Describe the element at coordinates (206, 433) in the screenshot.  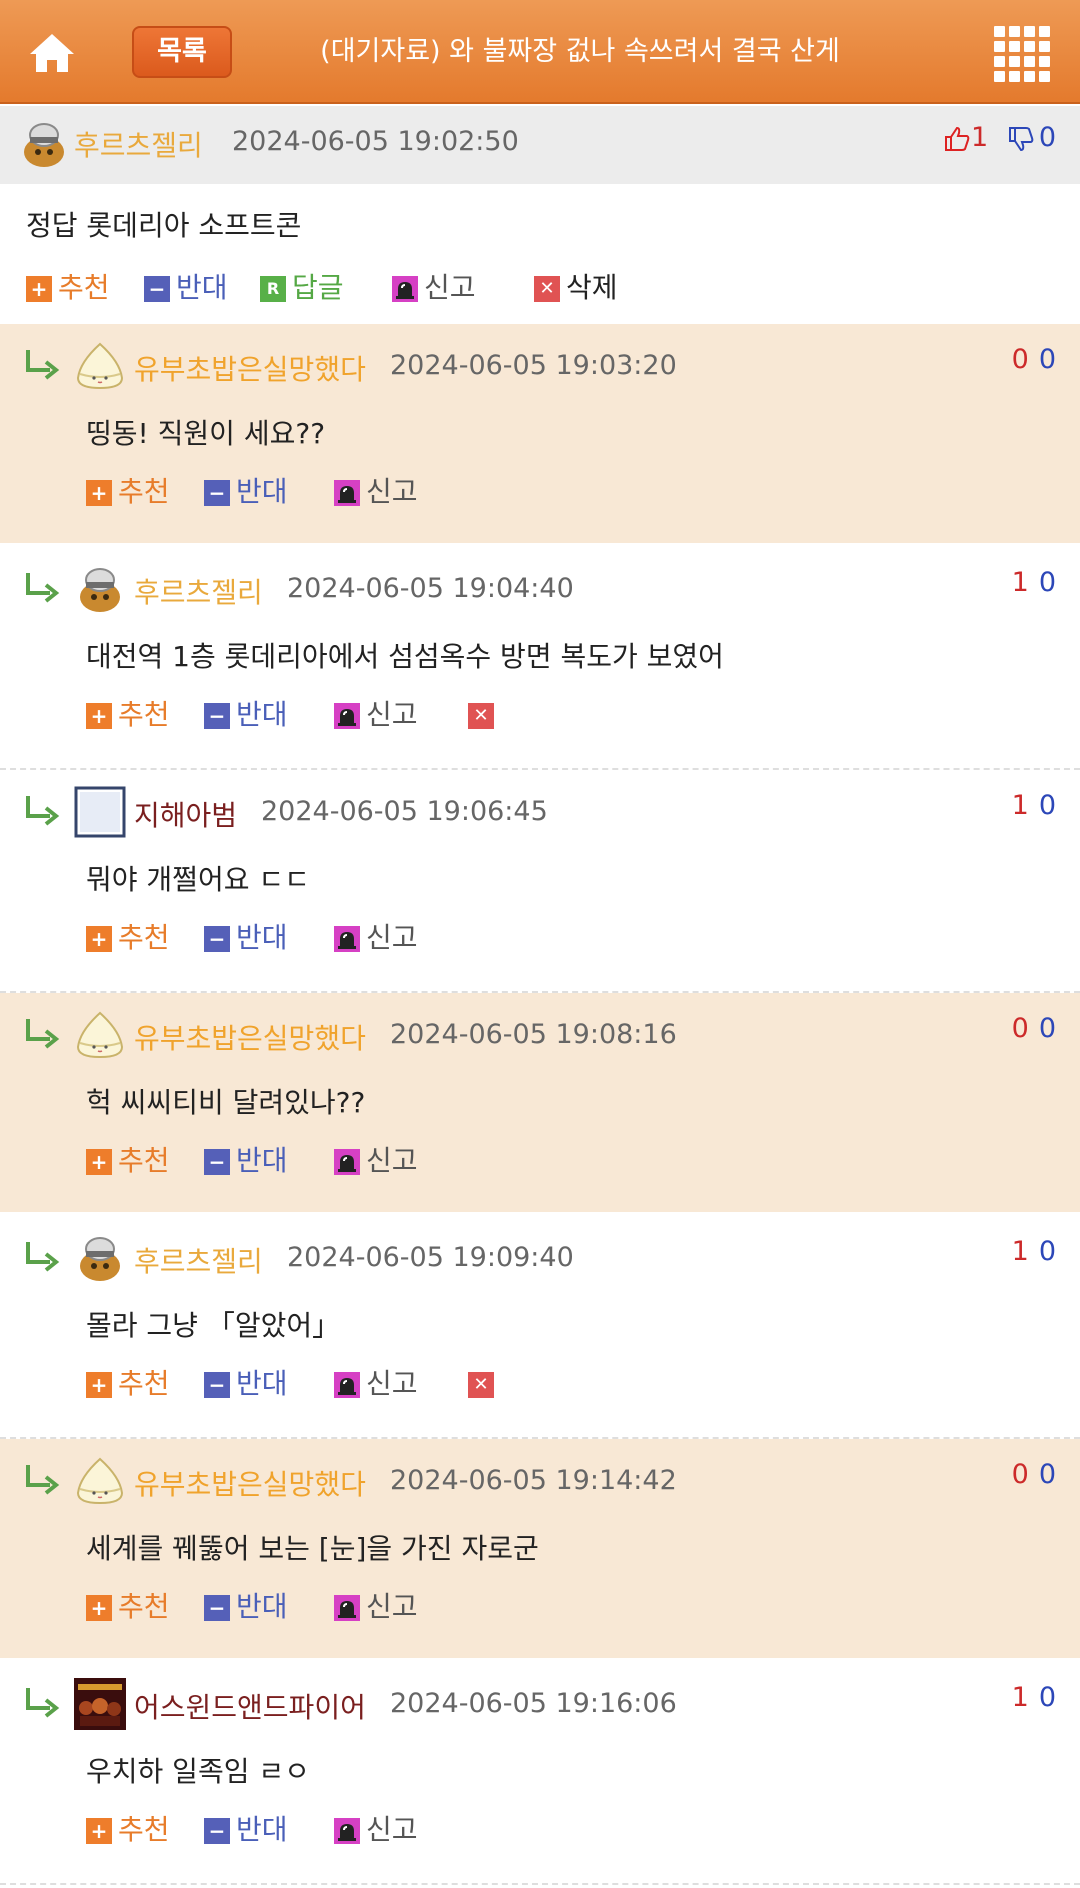
I see `comment-text: 띵동! 직원이 세요??` at that location.